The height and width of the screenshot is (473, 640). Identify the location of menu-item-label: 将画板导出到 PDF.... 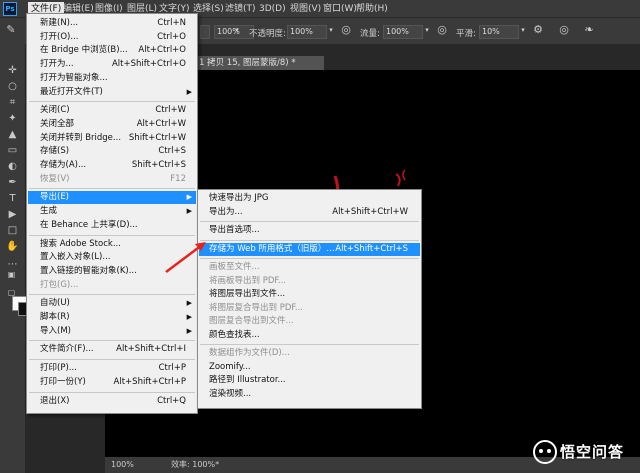
(248, 280).